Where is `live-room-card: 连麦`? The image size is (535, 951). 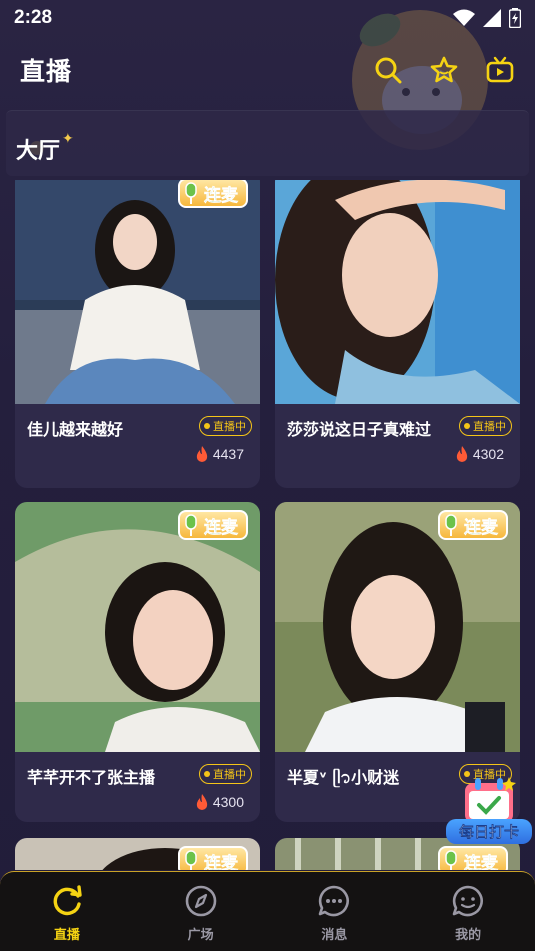
live-room-card: 连麦 is located at coordinates (137, 854).